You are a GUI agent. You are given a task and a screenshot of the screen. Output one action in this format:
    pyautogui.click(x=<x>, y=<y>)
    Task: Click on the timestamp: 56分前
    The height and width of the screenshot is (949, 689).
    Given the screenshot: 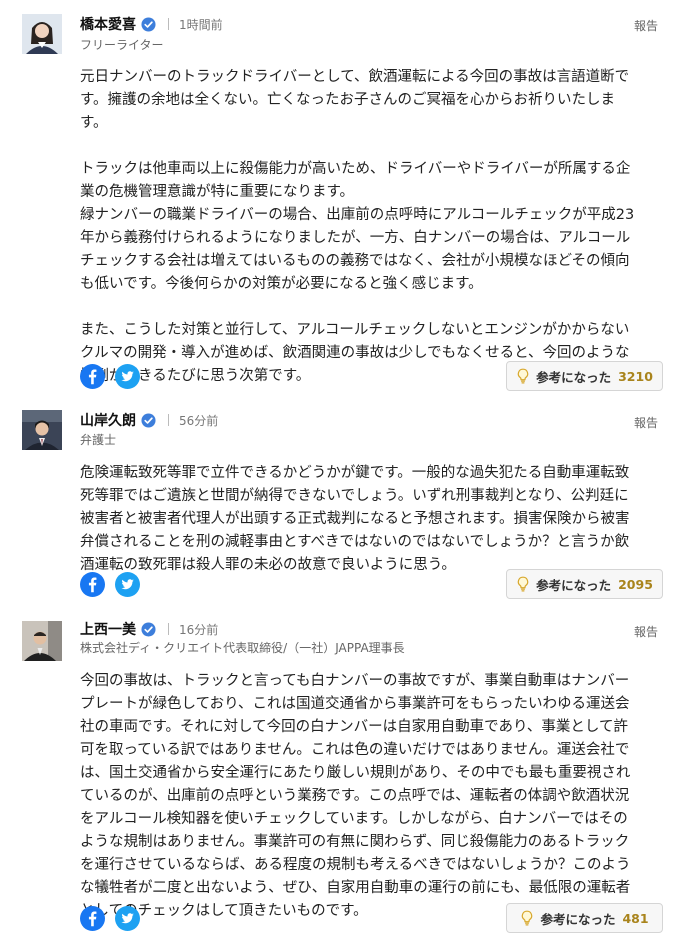 What is the action you would take?
    pyautogui.click(x=199, y=420)
    